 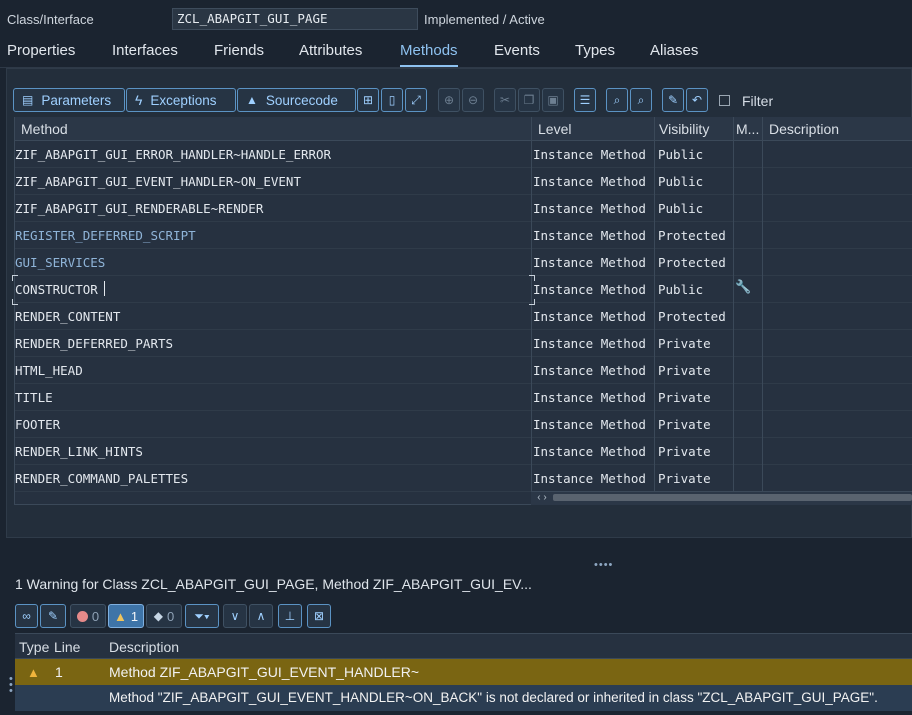 What do you see at coordinates (126, 616) in the screenshot?
I see `warnings-filter-button: ▲ 1` at bounding box center [126, 616].